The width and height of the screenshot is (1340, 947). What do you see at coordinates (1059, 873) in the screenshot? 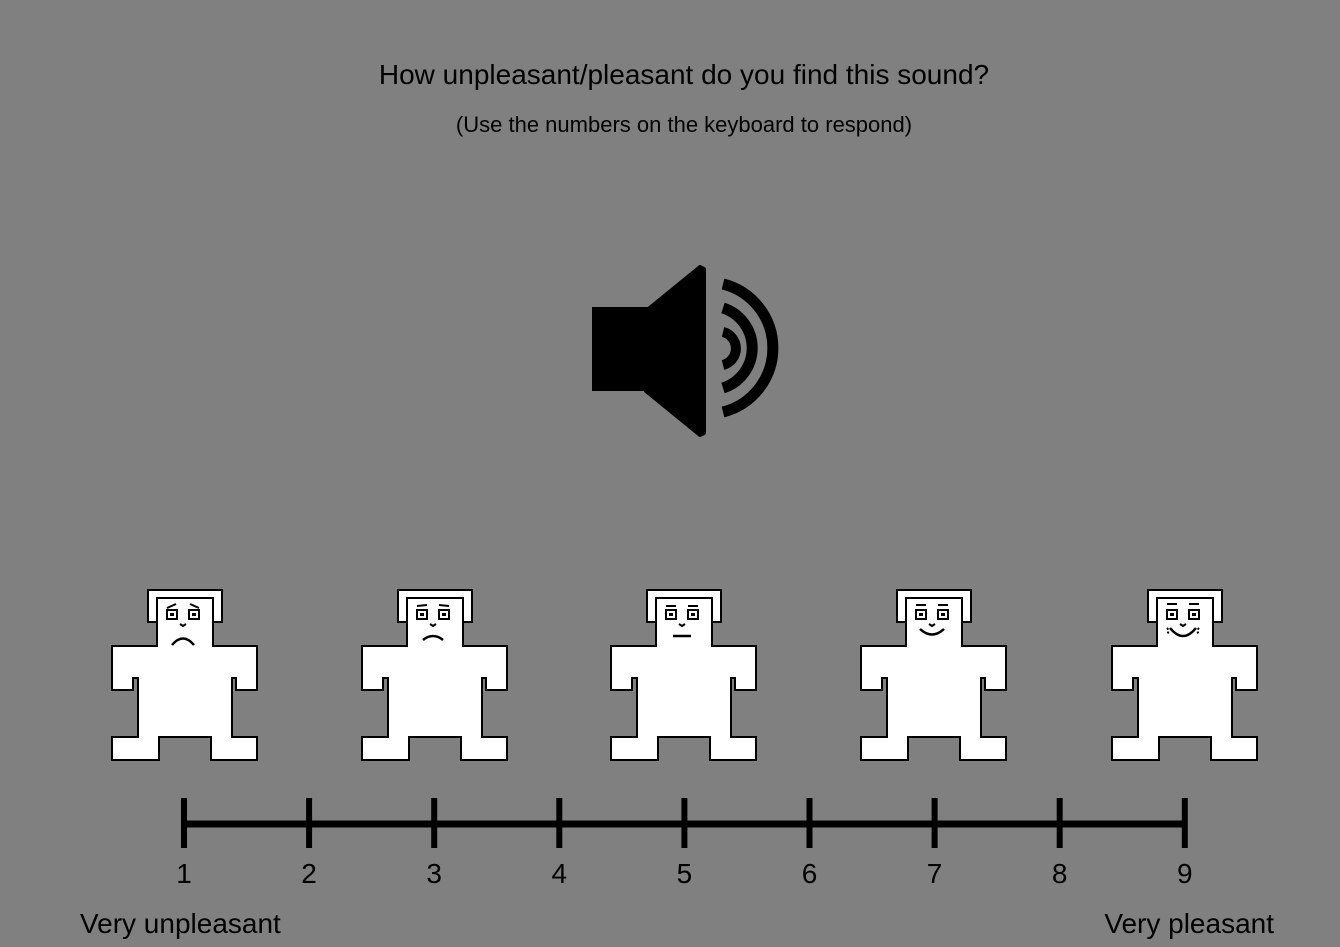
I see `scale-tick-label-8: 8` at bounding box center [1059, 873].